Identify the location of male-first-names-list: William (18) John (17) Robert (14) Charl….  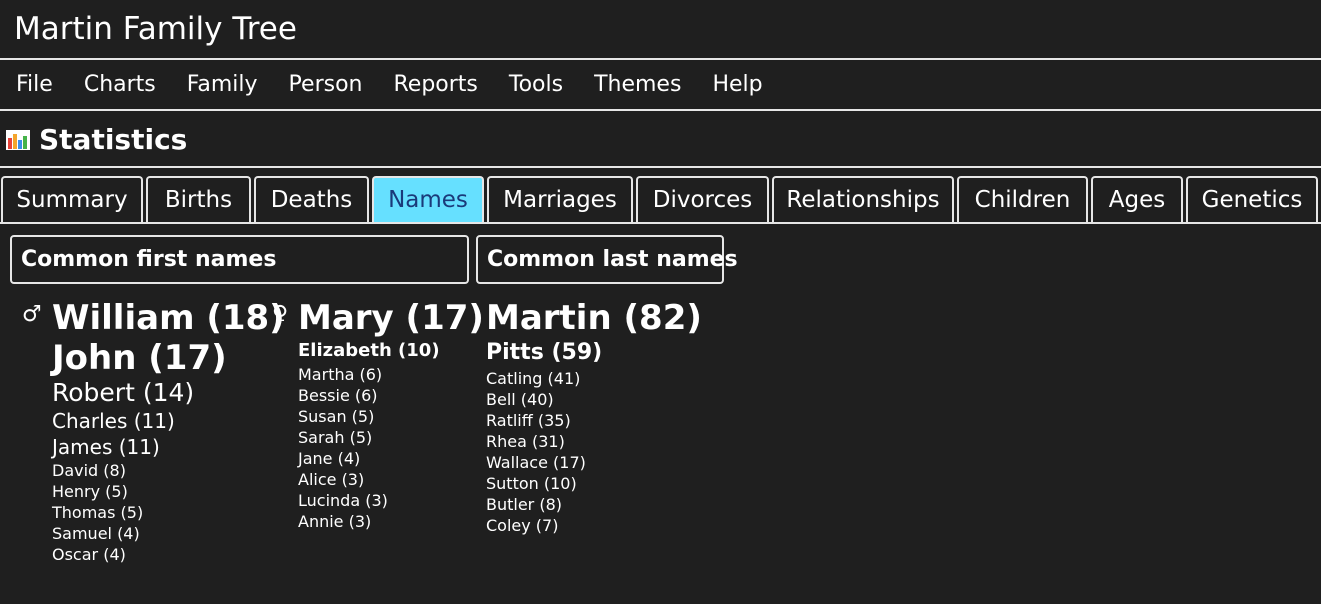
(168, 431).